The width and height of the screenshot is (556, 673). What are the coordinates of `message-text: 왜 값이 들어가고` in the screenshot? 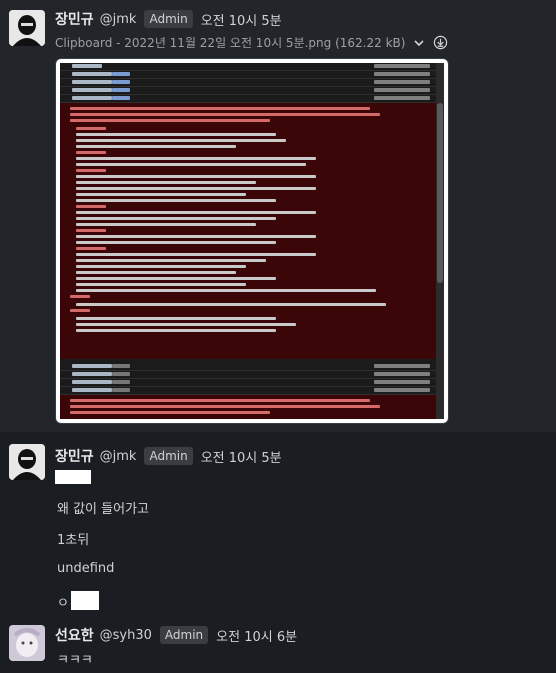 It's located at (103, 509).